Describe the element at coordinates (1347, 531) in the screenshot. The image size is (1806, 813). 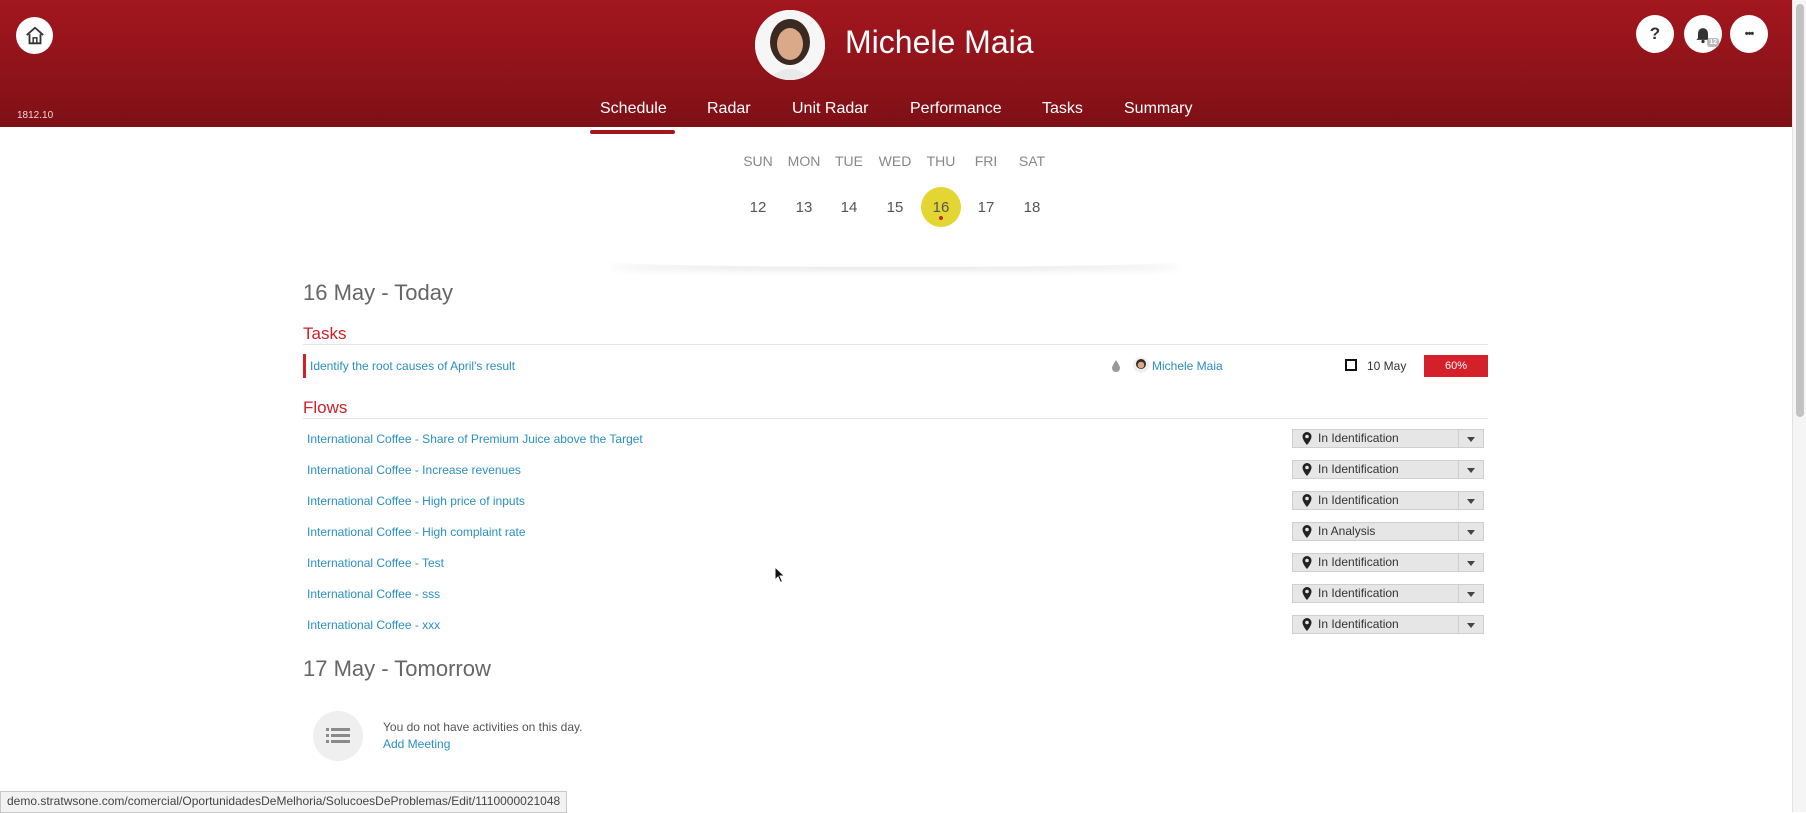
I see `flow-status-label: In Analysis` at that location.